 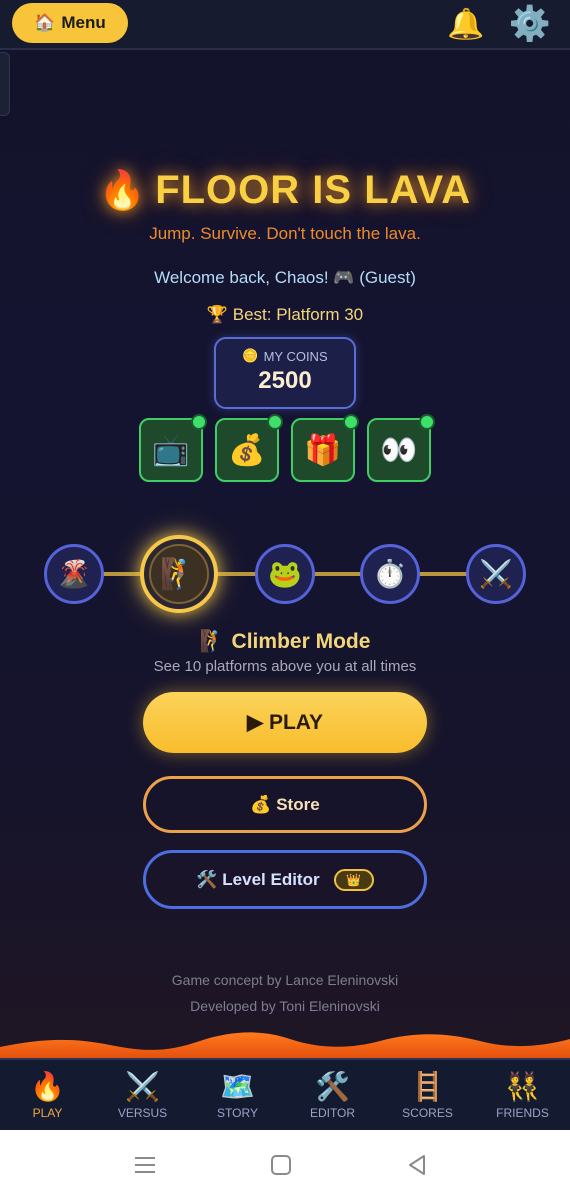 I want to click on people-icon: 👯, so click(x=522, y=1086).